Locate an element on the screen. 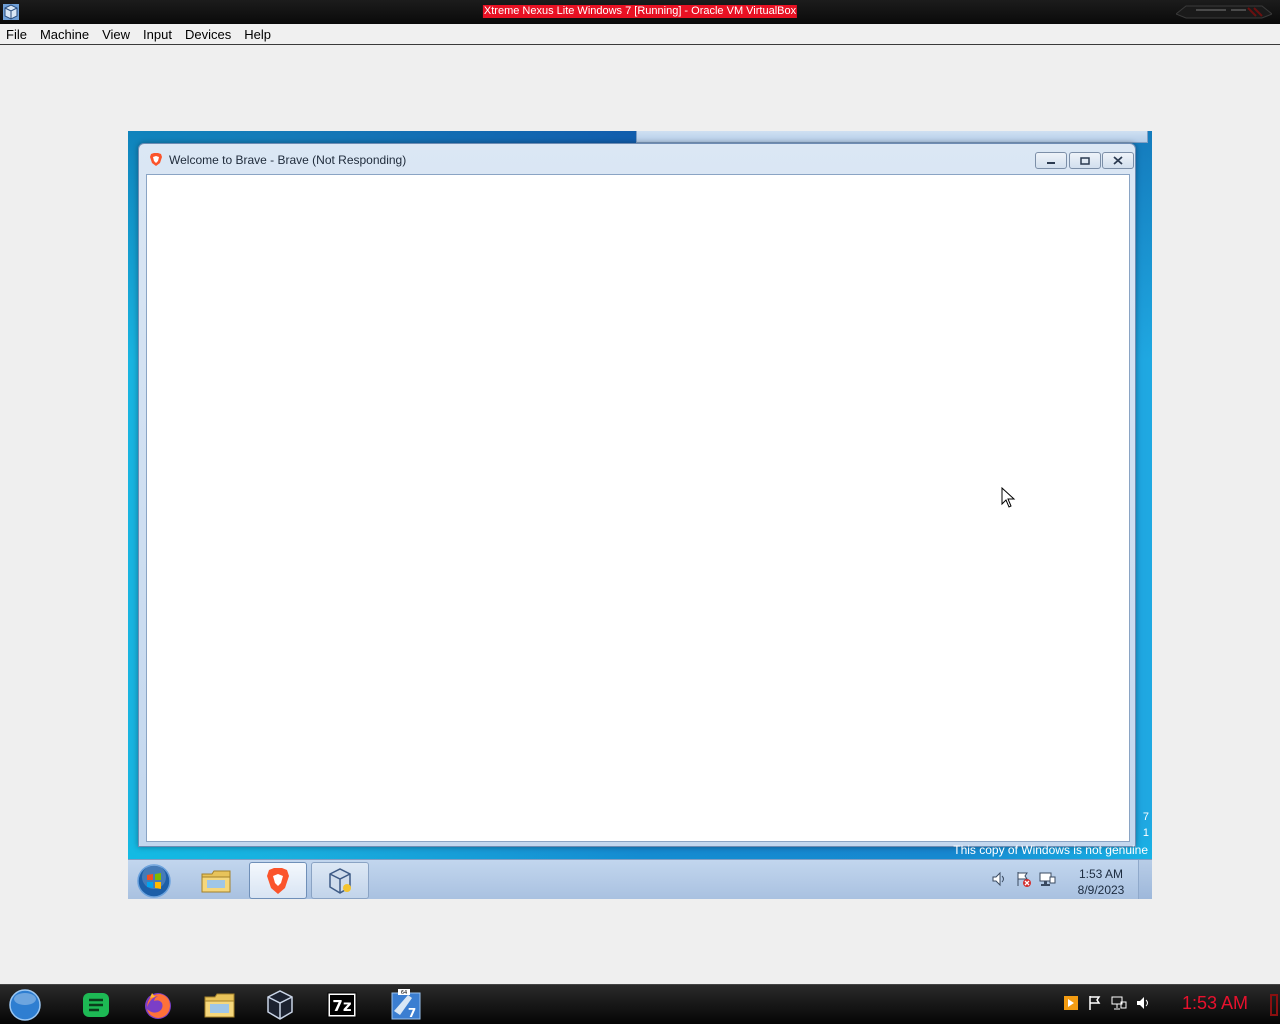 The image size is (1280, 1024). minimize-button is located at coordinates (1051, 160).